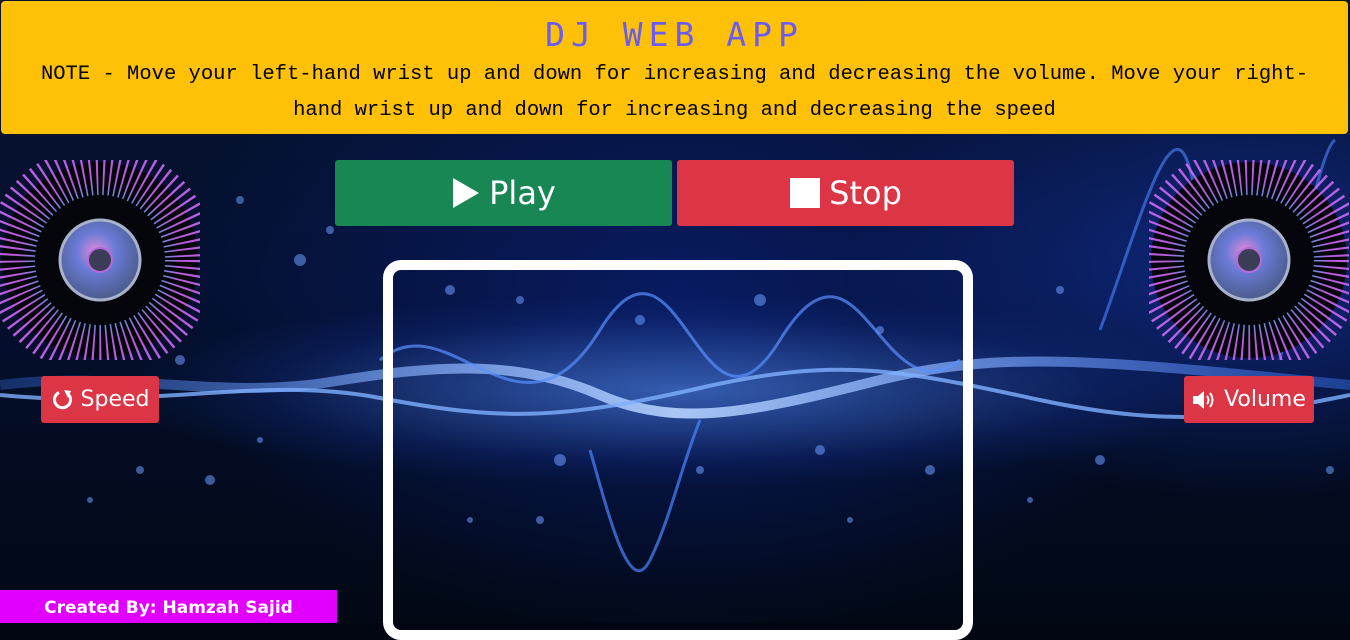 The width and height of the screenshot is (1350, 640). Describe the element at coordinates (674, 34) in the screenshot. I see `app-title: DJ WEB APP` at that location.